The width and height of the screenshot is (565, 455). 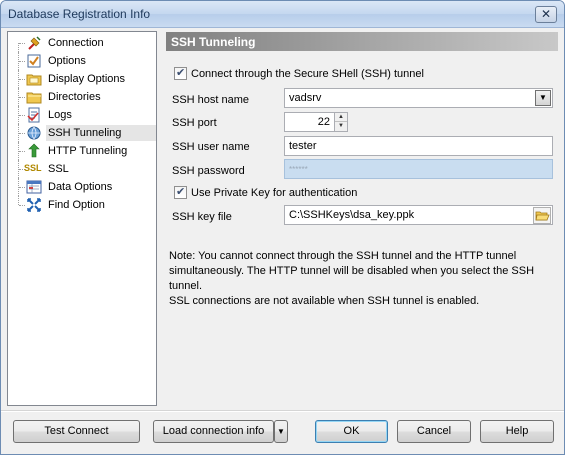 What do you see at coordinates (76, 431) in the screenshot?
I see `test-connect-button: Test Connect` at bounding box center [76, 431].